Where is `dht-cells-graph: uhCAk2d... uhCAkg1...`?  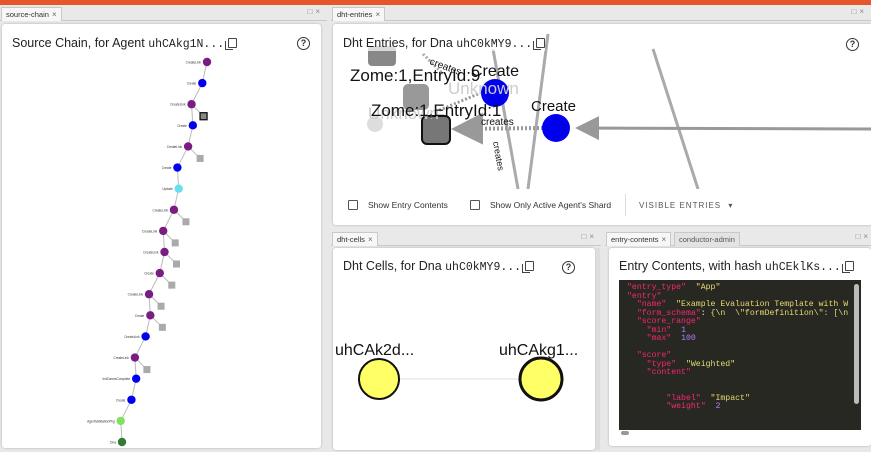
dht-cells-graph: uhCAk2d... uhCAkg1... is located at coordinates (464, 349).